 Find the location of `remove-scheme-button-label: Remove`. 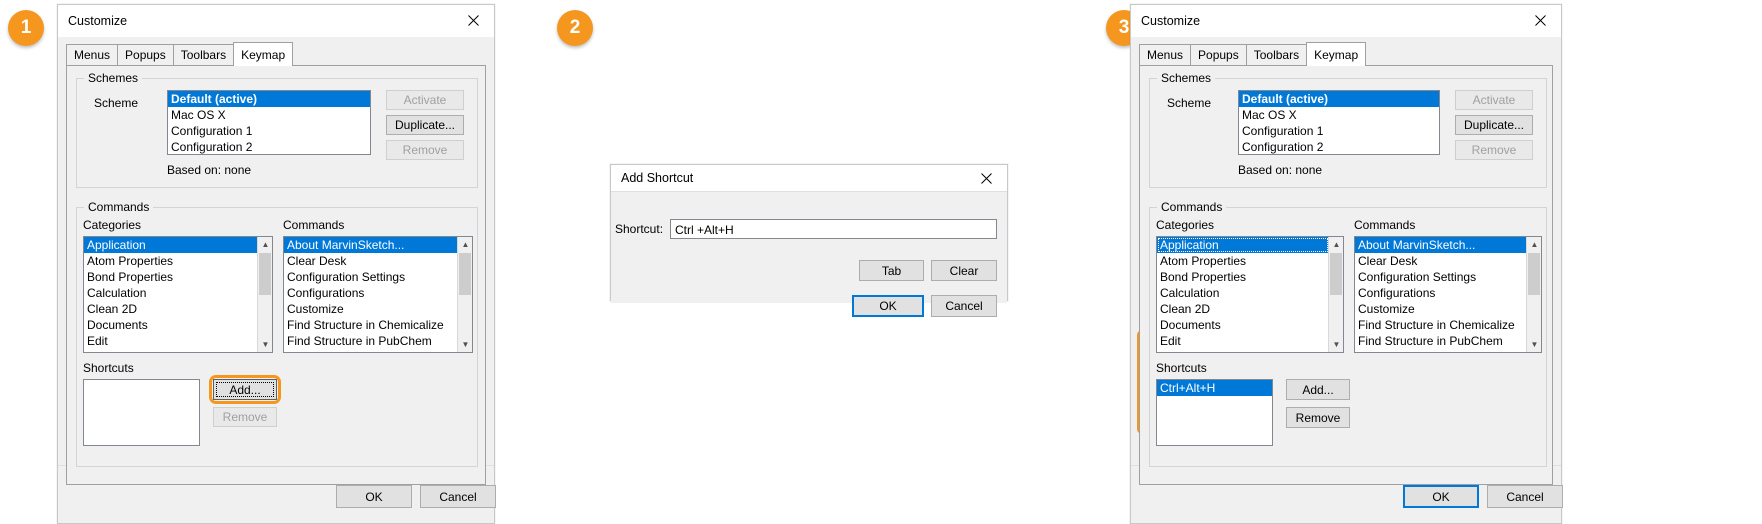

remove-scheme-button-label: Remove is located at coordinates (425, 150).